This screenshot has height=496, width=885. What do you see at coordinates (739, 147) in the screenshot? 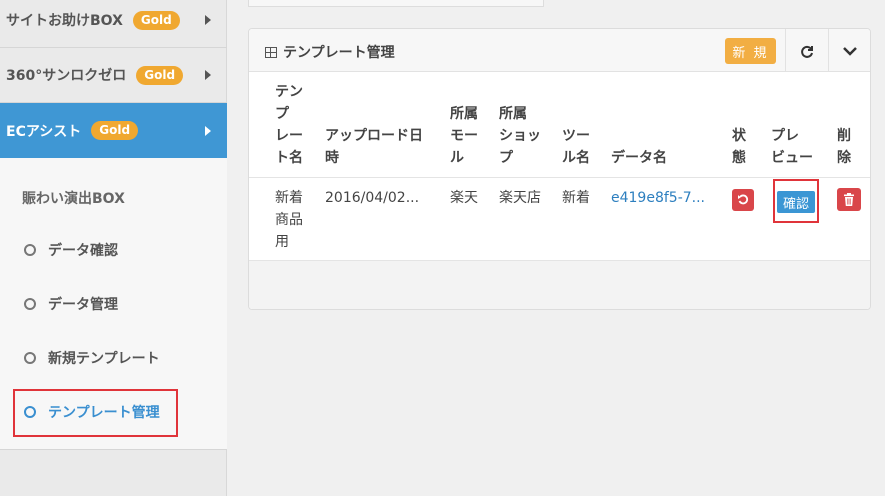
I see `col-status: 状 態` at bounding box center [739, 147].